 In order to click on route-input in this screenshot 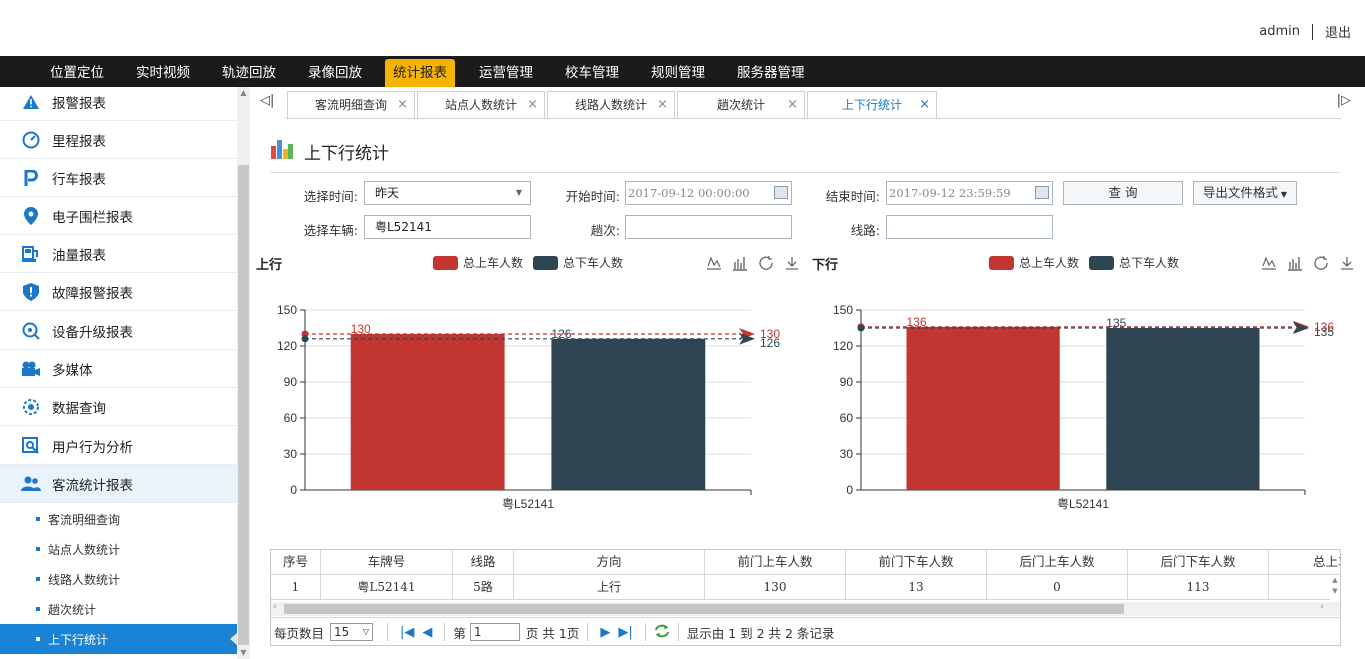, I will do `click(969, 227)`.